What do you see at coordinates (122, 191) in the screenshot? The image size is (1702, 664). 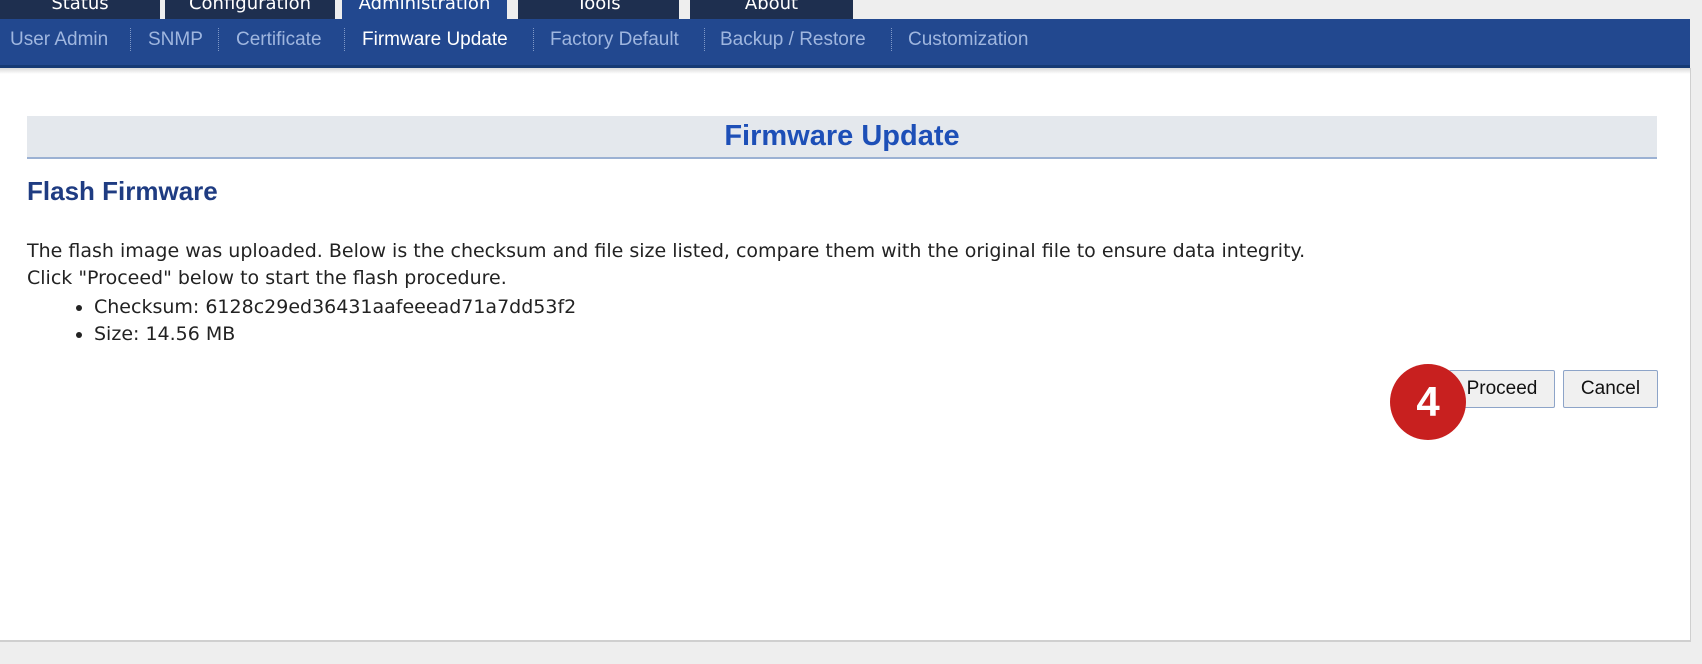 I see `section-heading: Flash Firmware` at bounding box center [122, 191].